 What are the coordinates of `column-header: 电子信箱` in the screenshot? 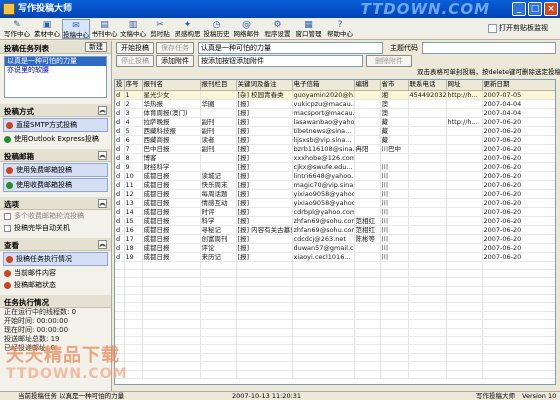 It's located at (323, 85).